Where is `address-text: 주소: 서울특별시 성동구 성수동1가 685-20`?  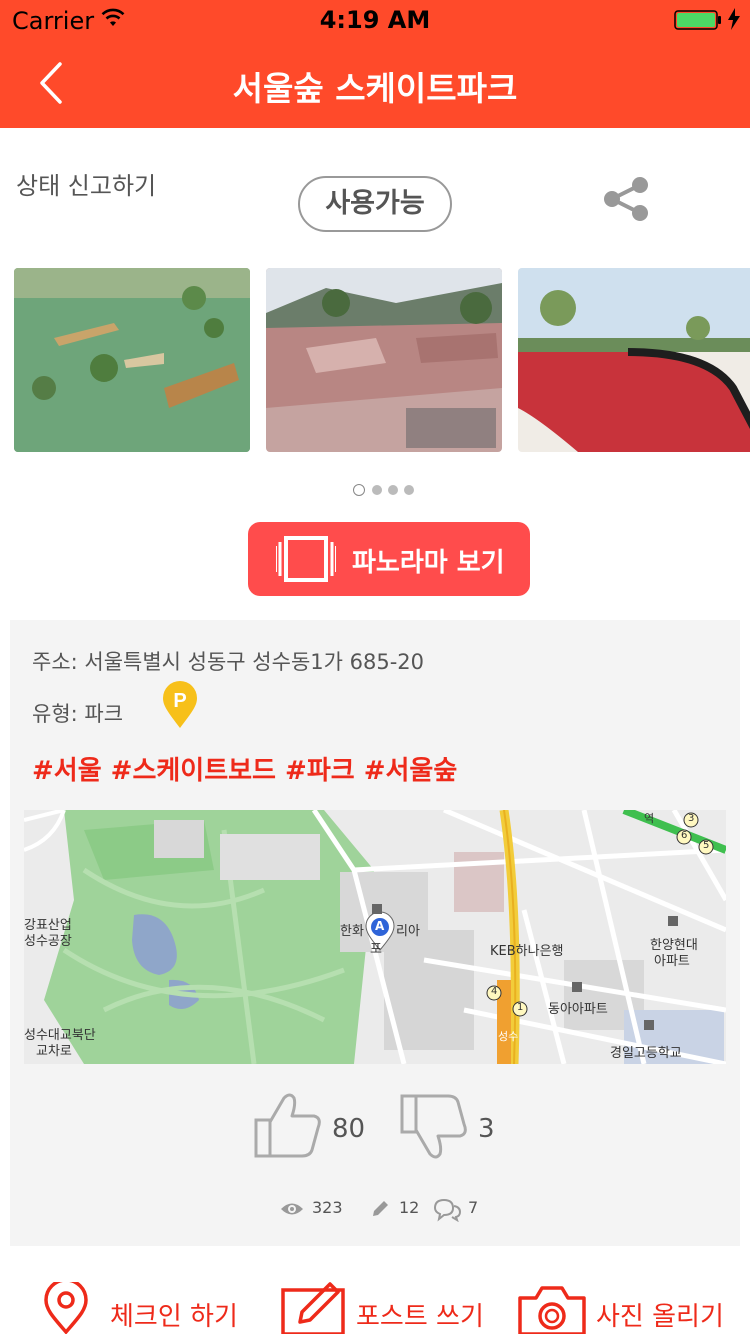
address-text: 주소: 서울특별시 성동구 성수동1가 685-20 is located at coordinates (228, 662).